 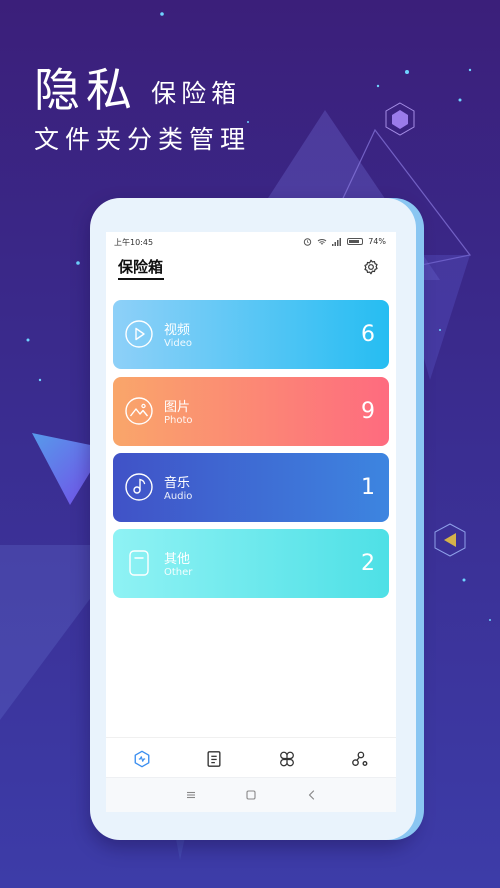 I want to click on category-card-audio: 音乐 Audio 1, so click(x=251, y=487).